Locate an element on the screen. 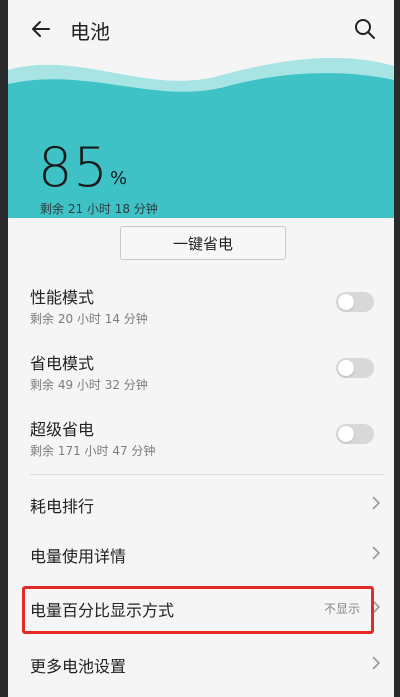  ultra-power-saving-item: 超级省电 剩余 171 小时 47 分钟 is located at coordinates (207, 444).